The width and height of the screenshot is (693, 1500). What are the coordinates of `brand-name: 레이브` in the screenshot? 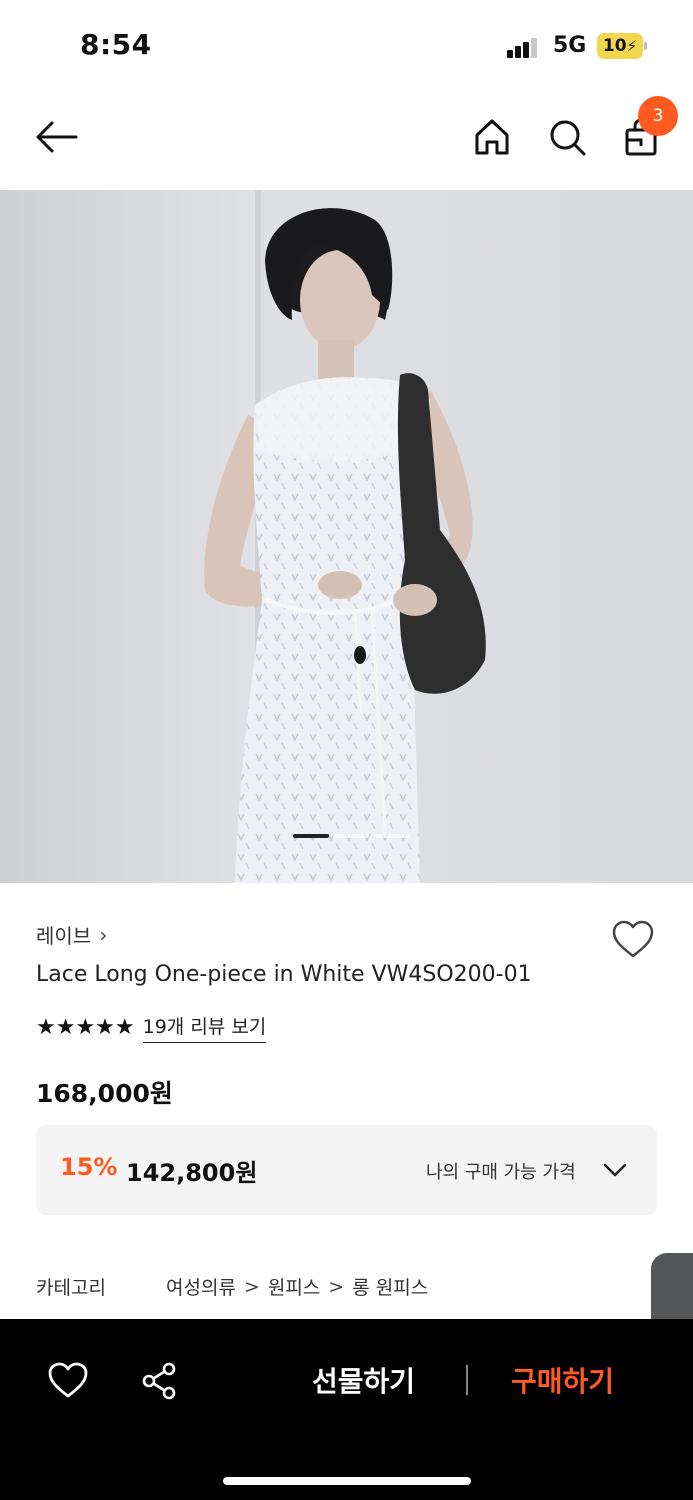 It's located at (64, 936).